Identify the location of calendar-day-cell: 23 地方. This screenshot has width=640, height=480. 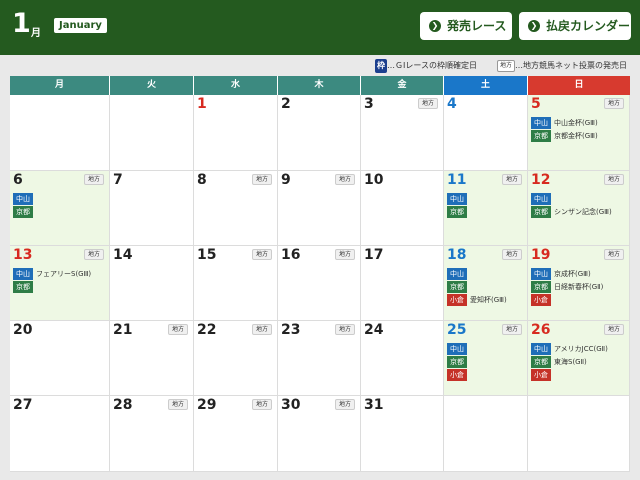
(319, 358).